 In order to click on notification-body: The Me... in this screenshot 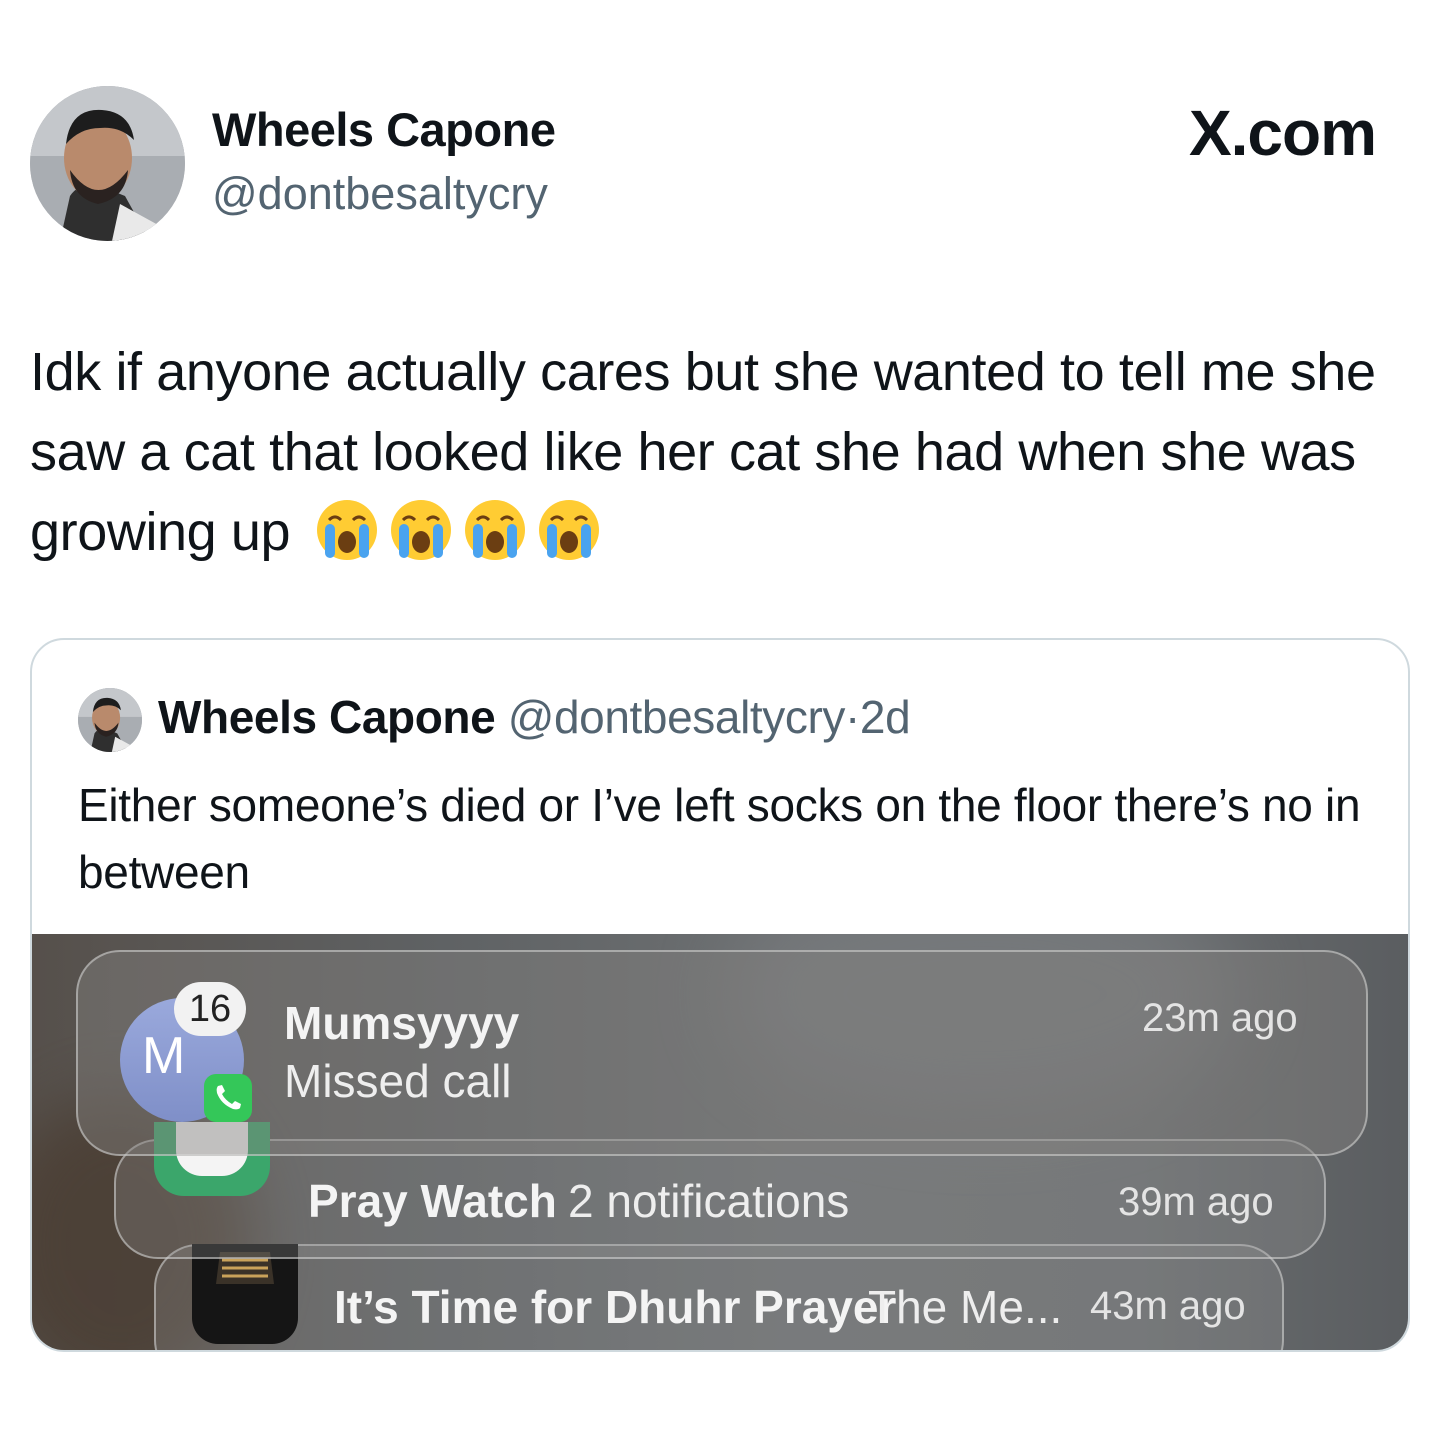, I will do `click(965, 1307)`.